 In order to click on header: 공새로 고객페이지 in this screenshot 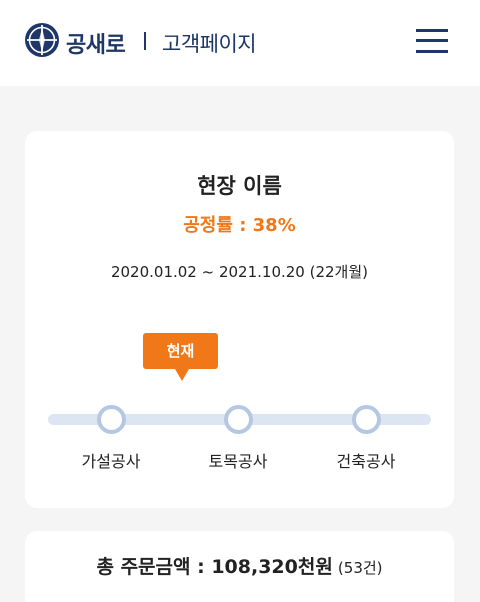, I will do `click(240, 43)`.